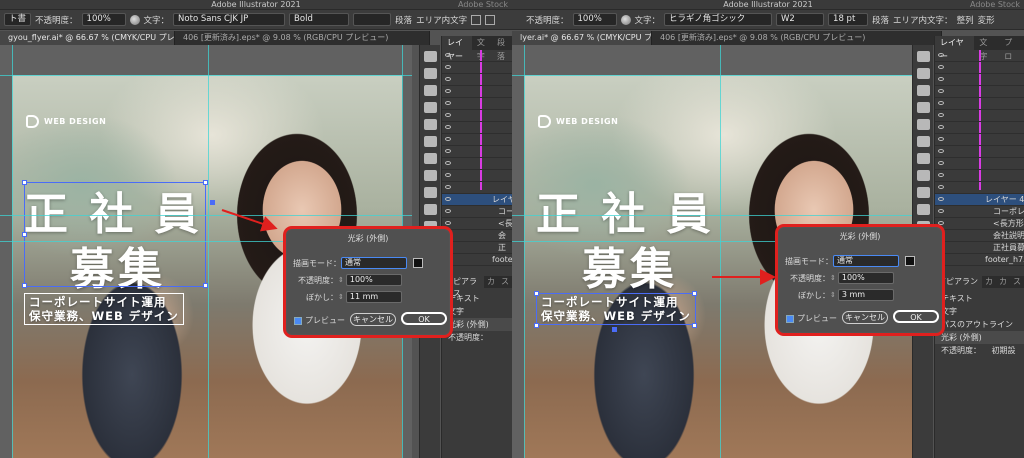 The height and width of the screenshot is (458, 1024). Describe the element at coordinates (505, 282) in the screenshot. I see `tab-swatches: ス` at that location.